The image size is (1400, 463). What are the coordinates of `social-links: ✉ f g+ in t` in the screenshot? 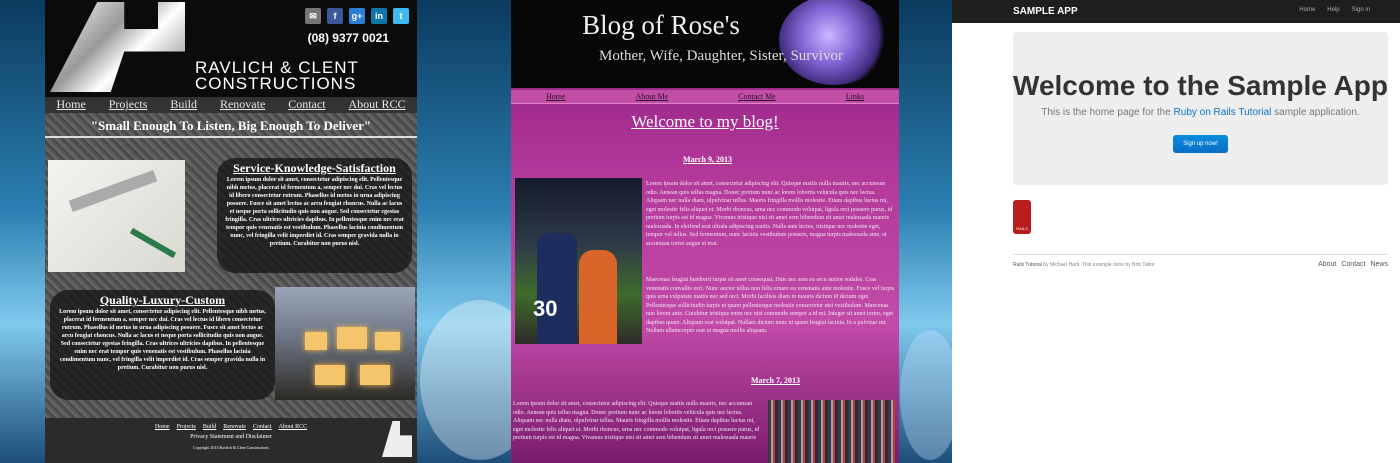 It's located at (357, 16).